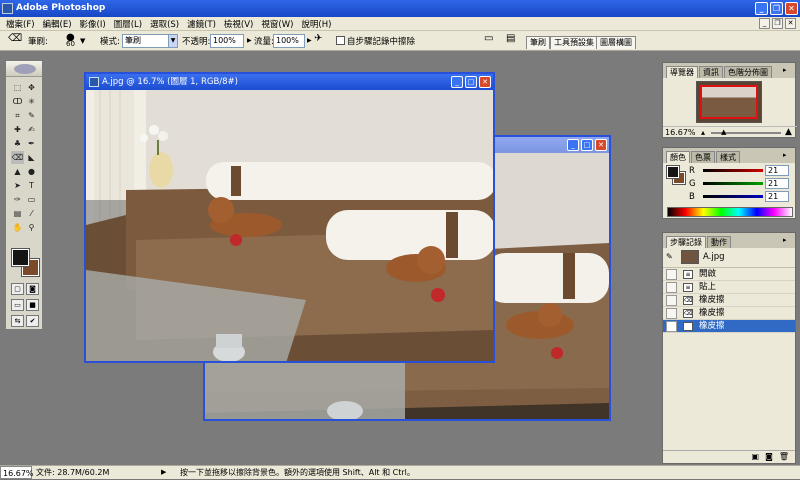 The image size is (800, 480). What do you see at coordinates (485, 82) in the screenshot?
I see `doc-front-close-icon: ✕` at bounding box center [485, 82].